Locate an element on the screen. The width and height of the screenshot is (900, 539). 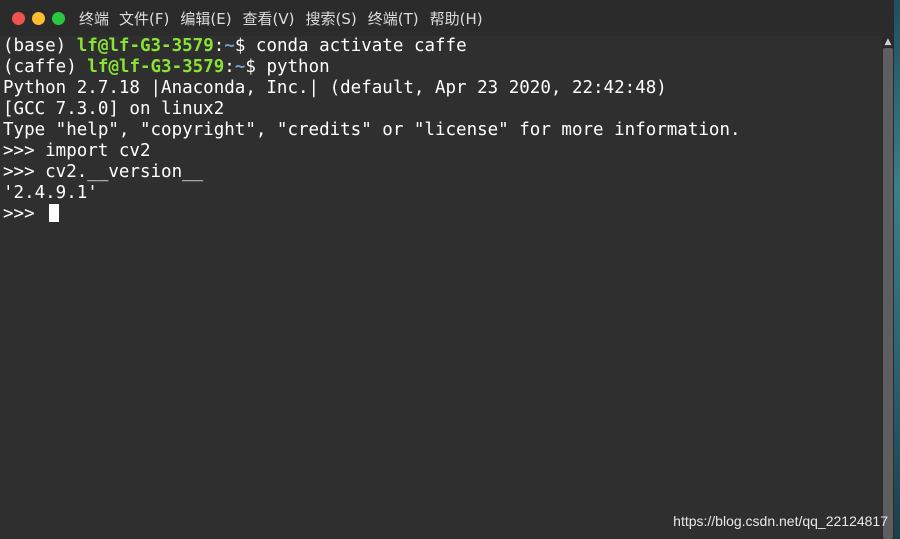
conda-env: (base) is located at coordinates (40, 46).